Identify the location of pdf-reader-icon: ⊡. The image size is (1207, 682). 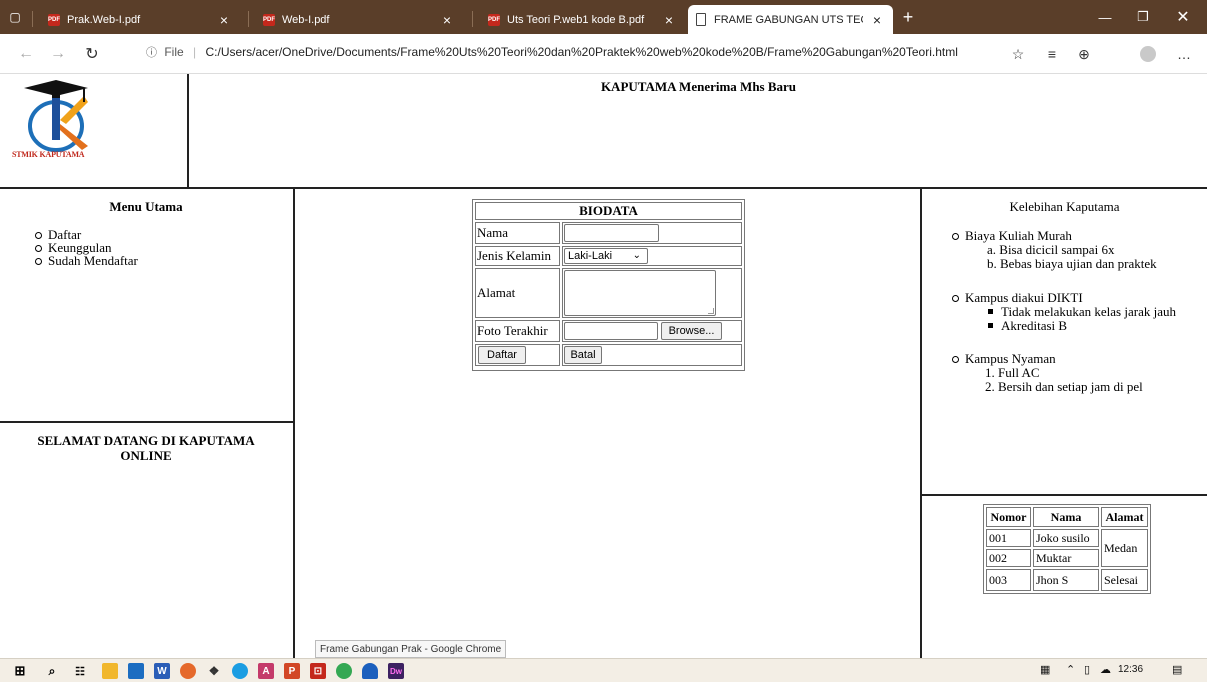
(318, 671).